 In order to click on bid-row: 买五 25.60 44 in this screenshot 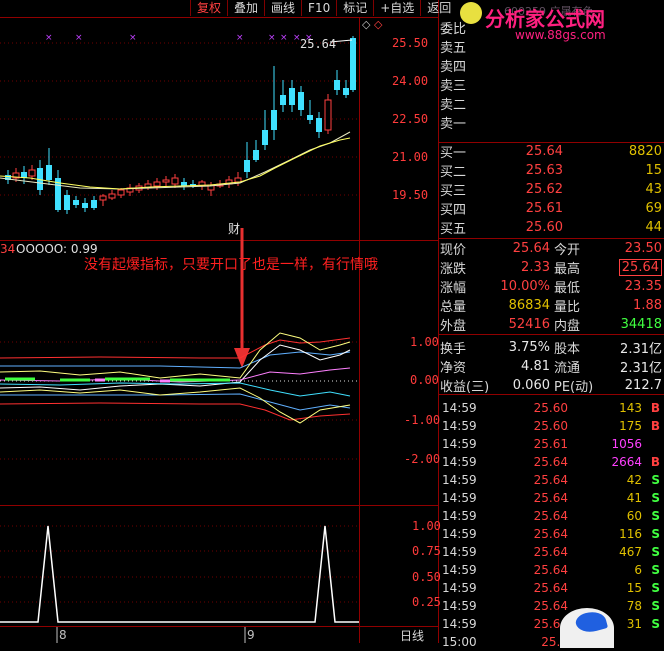, I will do `click(552, 227)`.